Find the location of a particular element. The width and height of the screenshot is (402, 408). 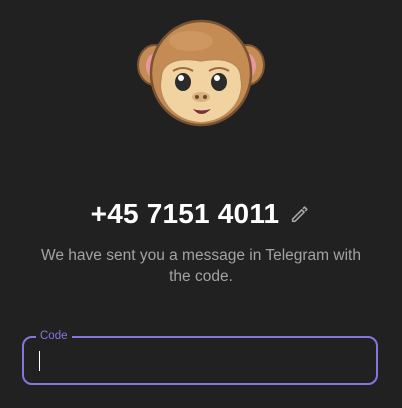

phone-row: +45 7151 4011 is located at coordinates (201, 214).